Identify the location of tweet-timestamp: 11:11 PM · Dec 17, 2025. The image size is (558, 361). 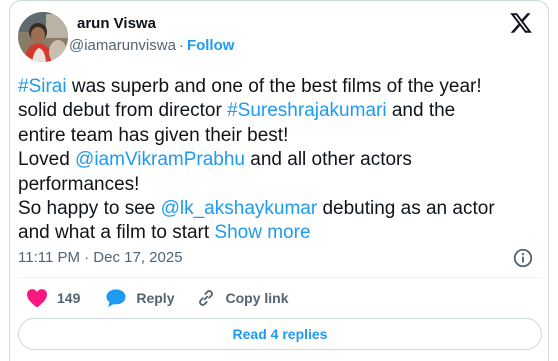
(100, 258).